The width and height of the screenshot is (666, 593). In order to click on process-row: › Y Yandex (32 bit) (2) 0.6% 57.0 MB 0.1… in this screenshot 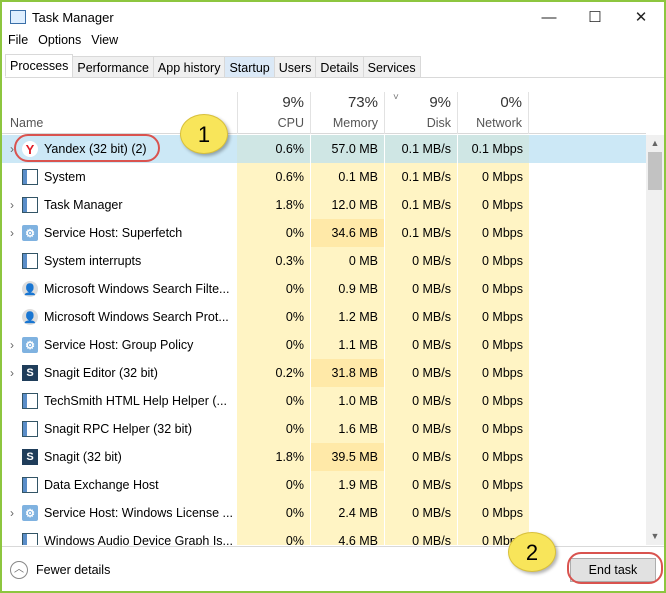, I will do `click(324, 149)`.